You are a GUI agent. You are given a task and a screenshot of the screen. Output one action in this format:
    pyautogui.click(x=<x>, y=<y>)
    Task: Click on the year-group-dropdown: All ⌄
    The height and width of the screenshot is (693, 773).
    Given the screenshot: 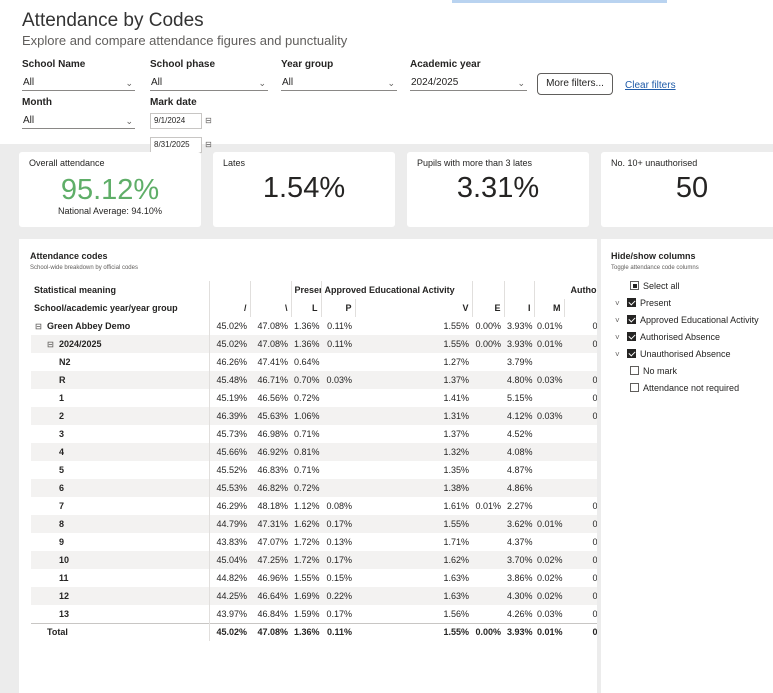 What is the action you would take?
    pyautogui.click(x=339, y=83)
    